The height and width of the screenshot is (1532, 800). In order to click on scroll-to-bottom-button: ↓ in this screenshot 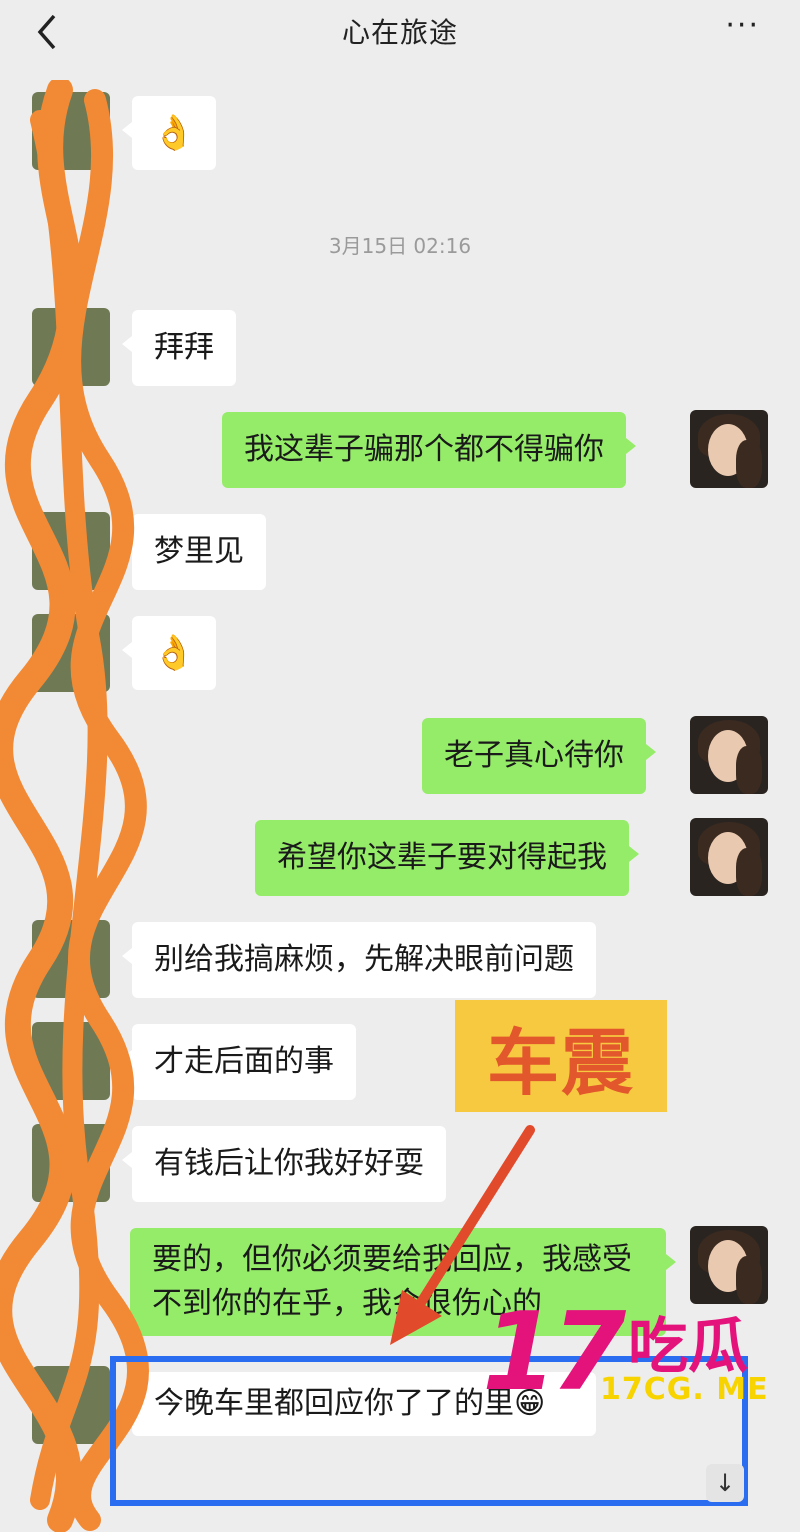, I will do `click(725, 1483)`.